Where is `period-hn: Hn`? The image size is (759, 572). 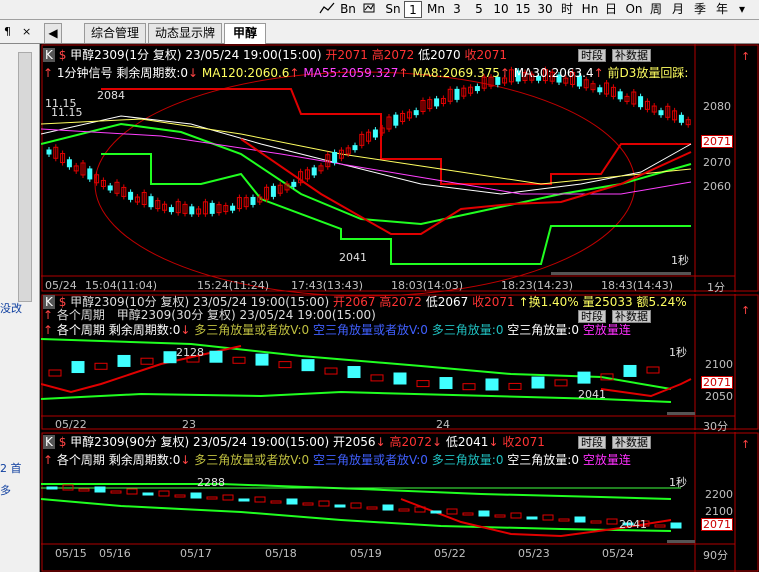 period-hn: Hn is located at coordinates (590, 9).